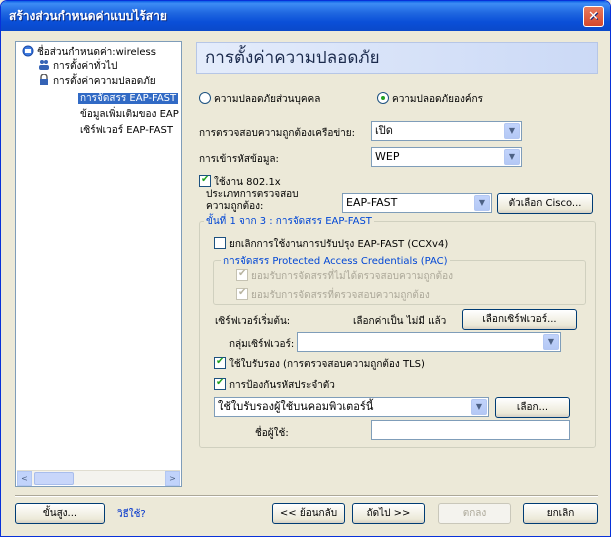  Describe the element at coordinates (44, 65) in the screenshot. I see `users-icon` at that location.